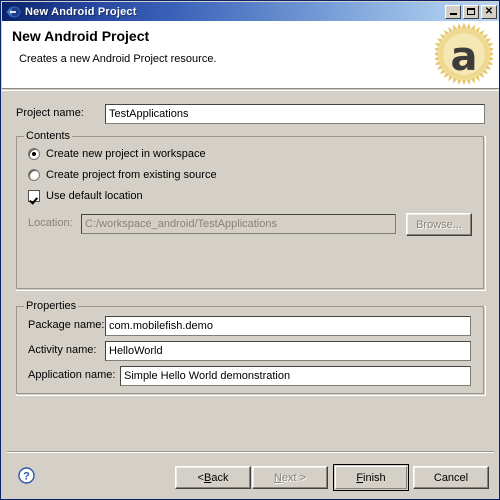  Describe the element at coordinates (50, 113) in the screenshot. I see `project-name-label: Project name:` at that location.